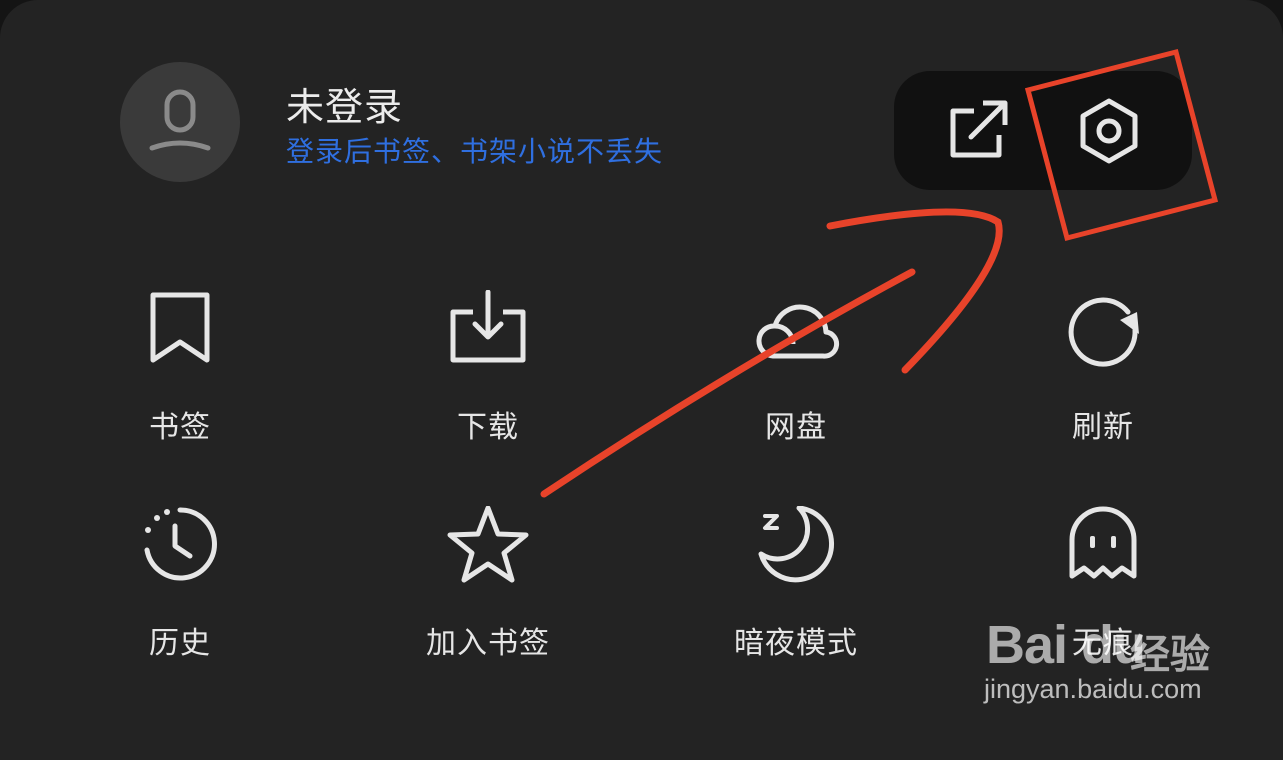  Describe the element at coordinates (798, 331) in the screenshot. I see `cloud-icon` at that location.